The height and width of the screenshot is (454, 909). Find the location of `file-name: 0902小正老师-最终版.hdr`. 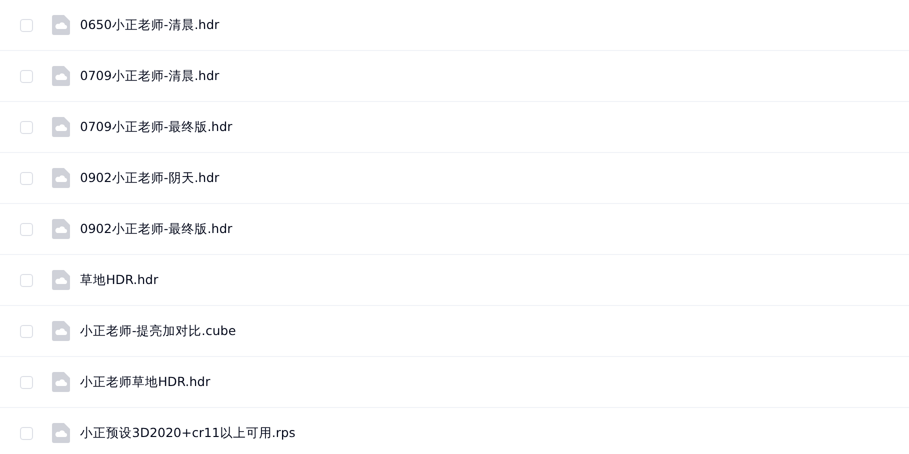

file-name: 0902小正老师-最终版.hdr is located at coordinates (156, 229).